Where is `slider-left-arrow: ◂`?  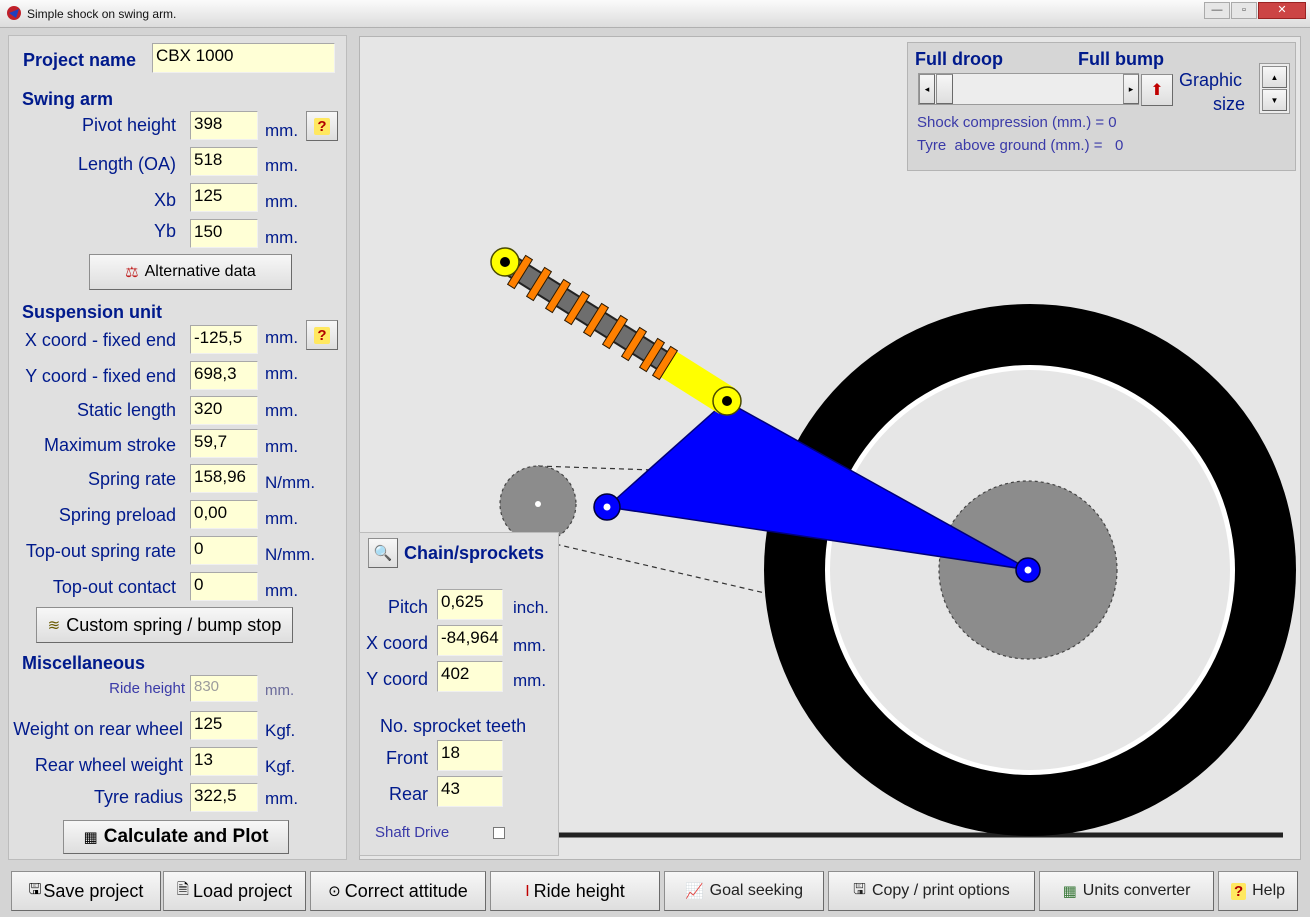
slider-left-arrow: ◂ is located at coordinates (927, 89).